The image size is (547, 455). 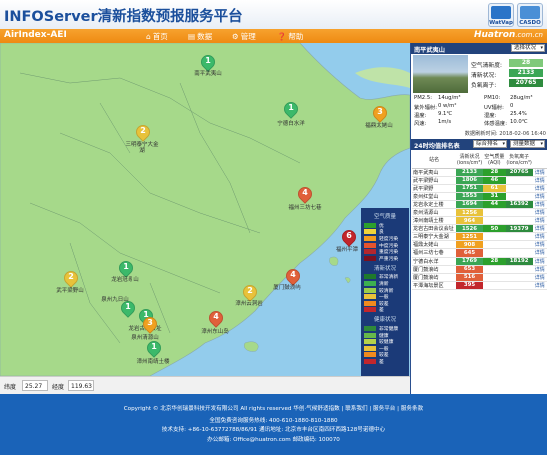 What do you see at coordinates (244, 36) in the screenshot?
I see `nav-item-manage: ⚙ 管理` at bounding box center [244, 36].